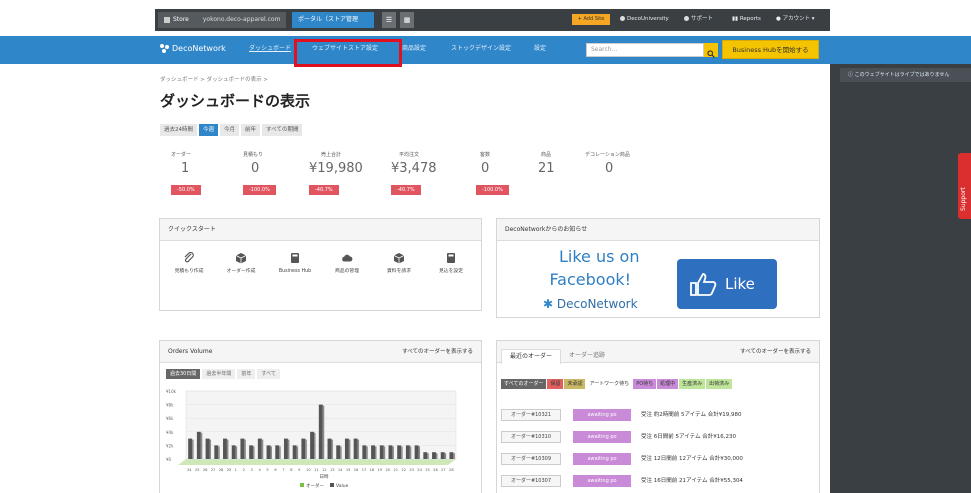 The height and width of the screenshot is (493, 971). What do you see at coordinates (719, 384) in the screenshot?
I see `status-filter: 出荷済み` at bounding box center [719, 384].